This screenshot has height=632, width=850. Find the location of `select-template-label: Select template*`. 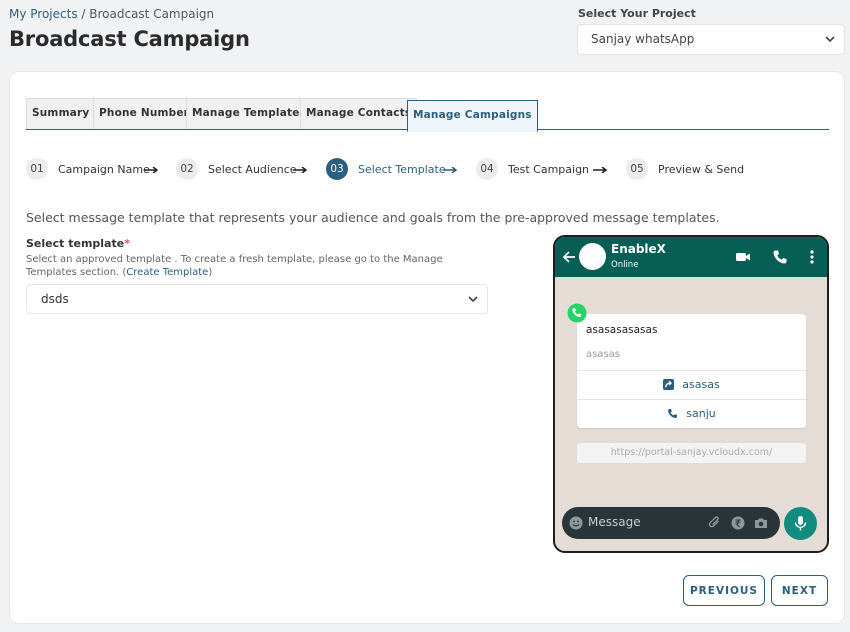

select-template-label: Select template* is located at coordinates (78, 243).